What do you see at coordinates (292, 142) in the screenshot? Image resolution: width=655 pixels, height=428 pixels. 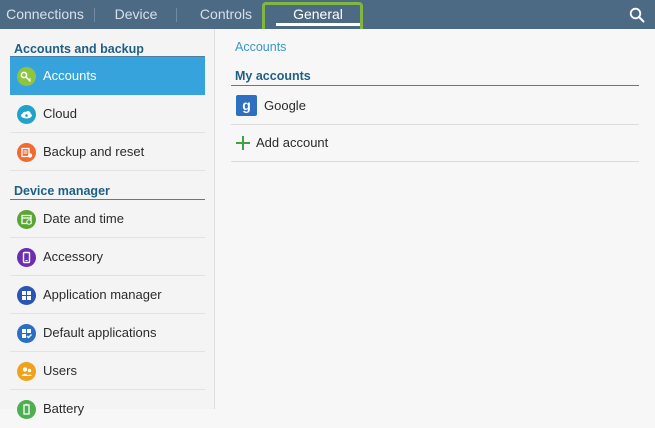 I see `add-account-label: Add account` at bounding box center [292, 142].